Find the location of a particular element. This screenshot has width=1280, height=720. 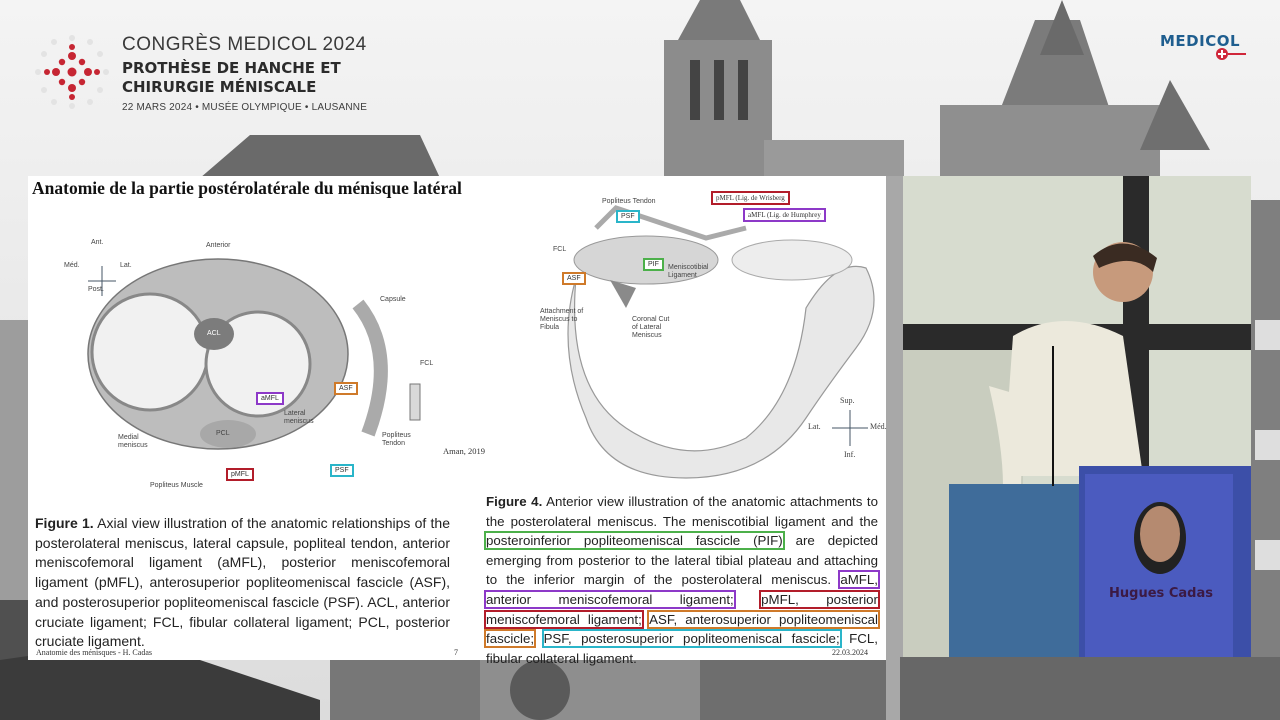

tibia-anterior-drawing is located at coordinates (721, 342).